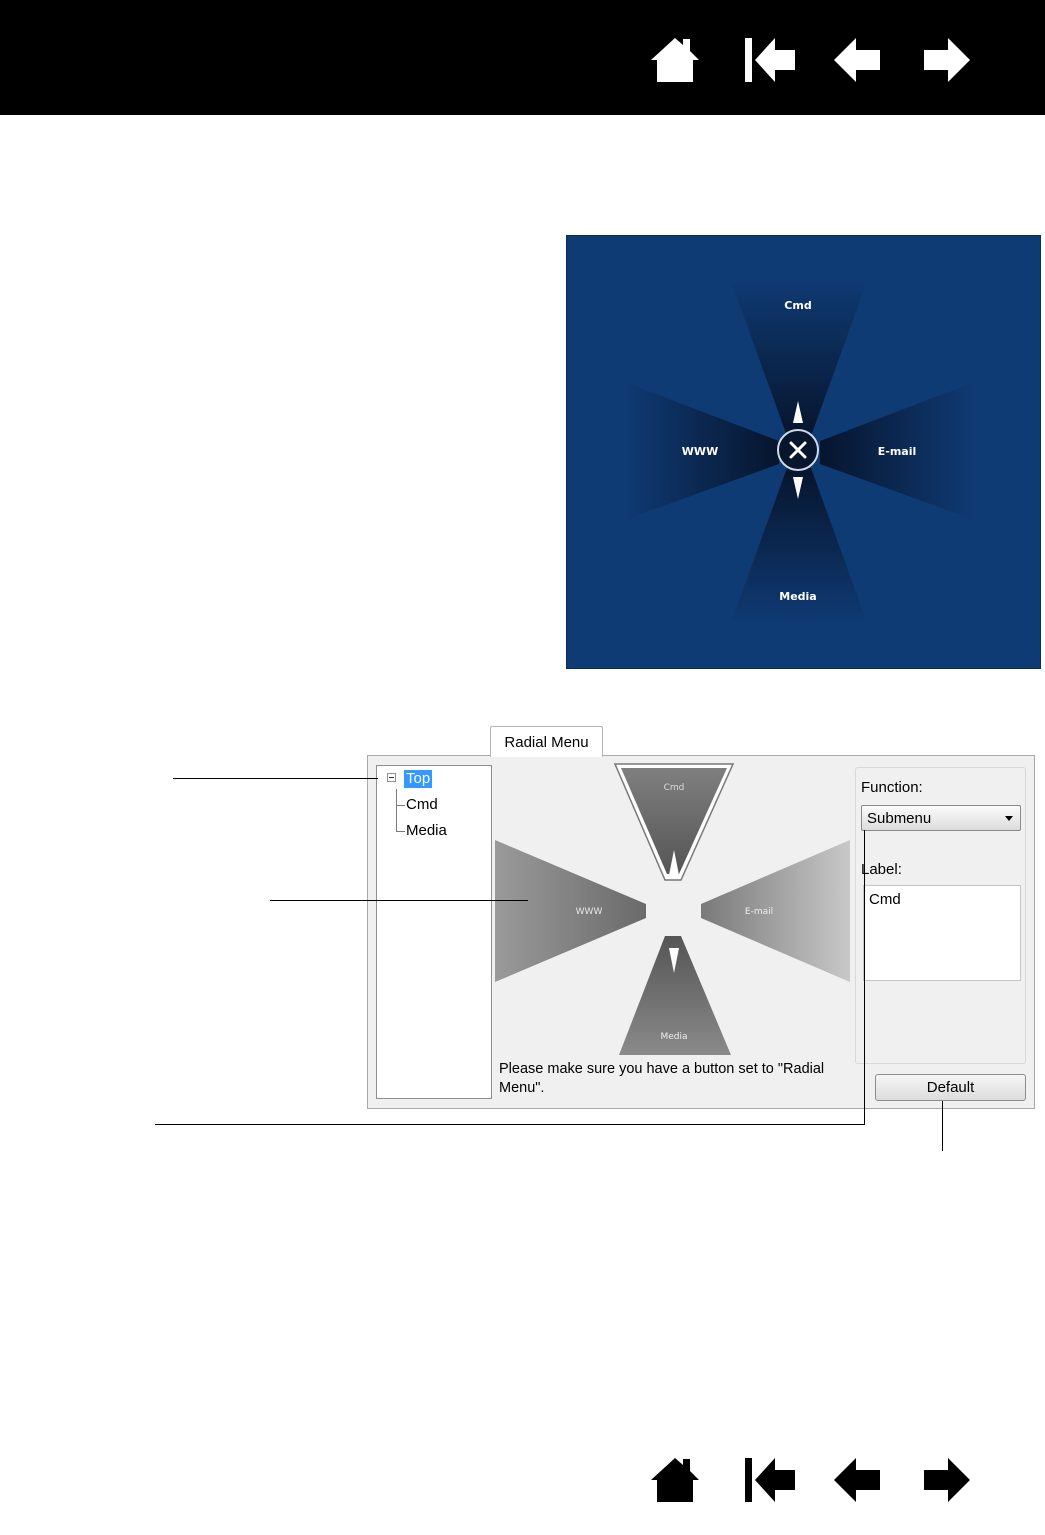 Image resolution: width=1045 pixels, height=1535 pixels. Describe the element at coordinates (418, 779) in the screenshot. I see `tree-item-top: Top` at that location.